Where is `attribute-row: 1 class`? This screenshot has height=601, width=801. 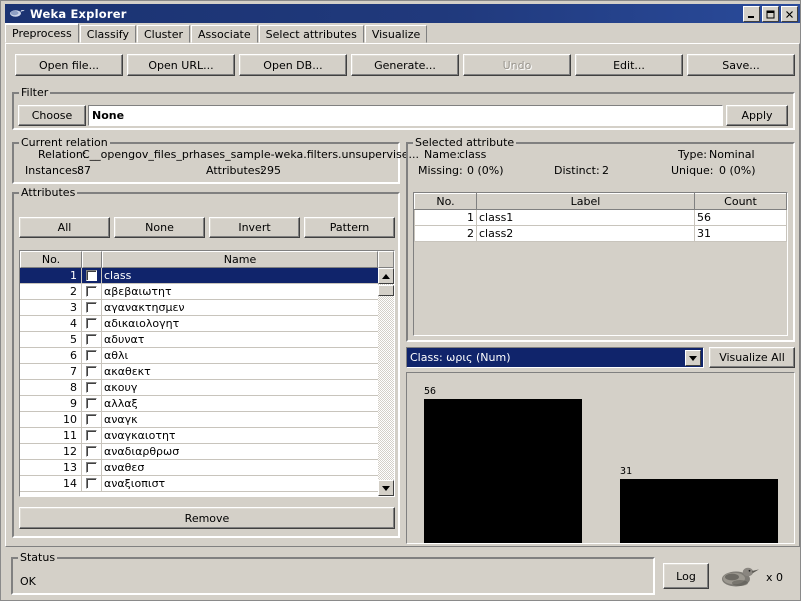 attribute-row: 1 class is located at coordinates (199, 276).